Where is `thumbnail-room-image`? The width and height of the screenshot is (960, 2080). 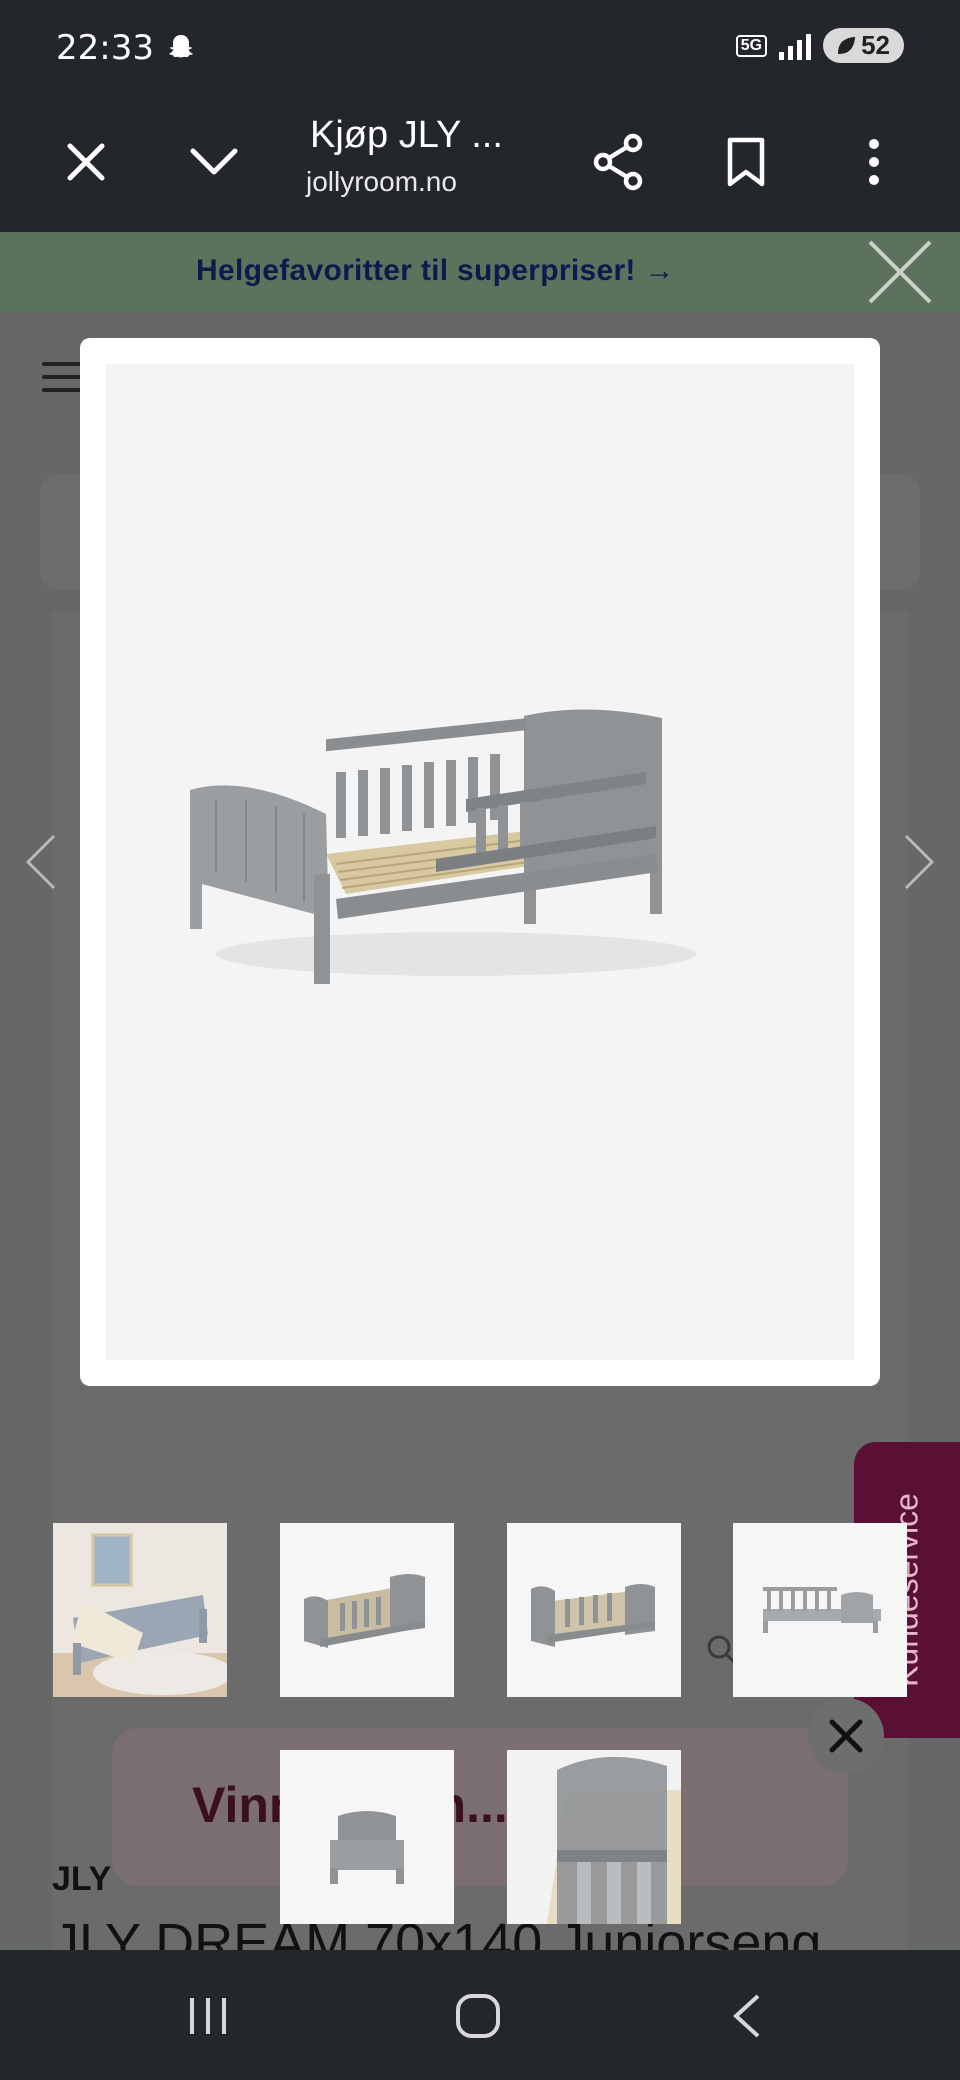 thumbnail-room-image is located at coordinates (140, 1610).